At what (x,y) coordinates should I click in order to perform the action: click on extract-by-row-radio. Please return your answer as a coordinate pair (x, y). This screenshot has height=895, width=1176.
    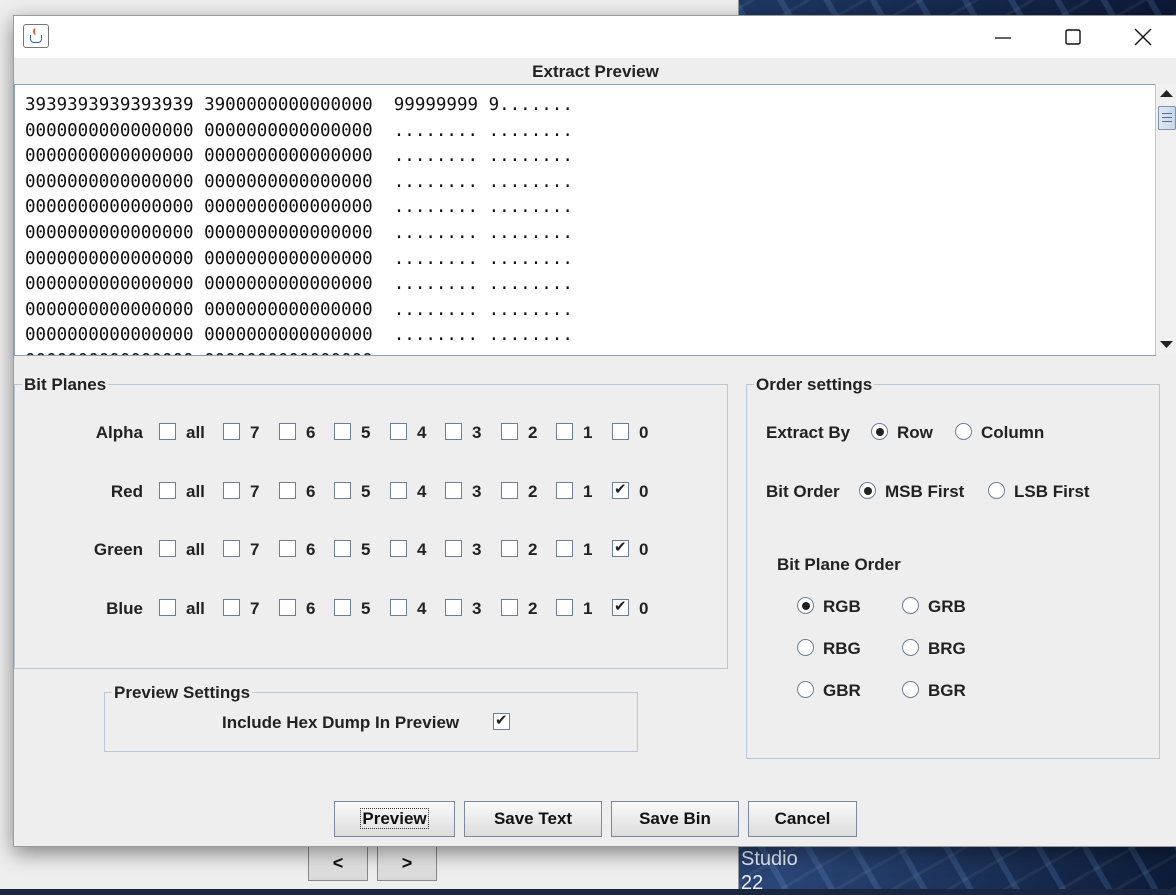
    Looking at the image, I should click on (879, 431).